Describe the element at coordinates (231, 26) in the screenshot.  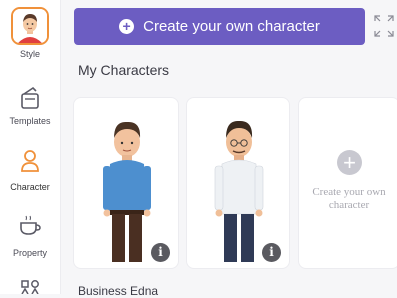
I see `create-character-label: Create your own character` at that location.